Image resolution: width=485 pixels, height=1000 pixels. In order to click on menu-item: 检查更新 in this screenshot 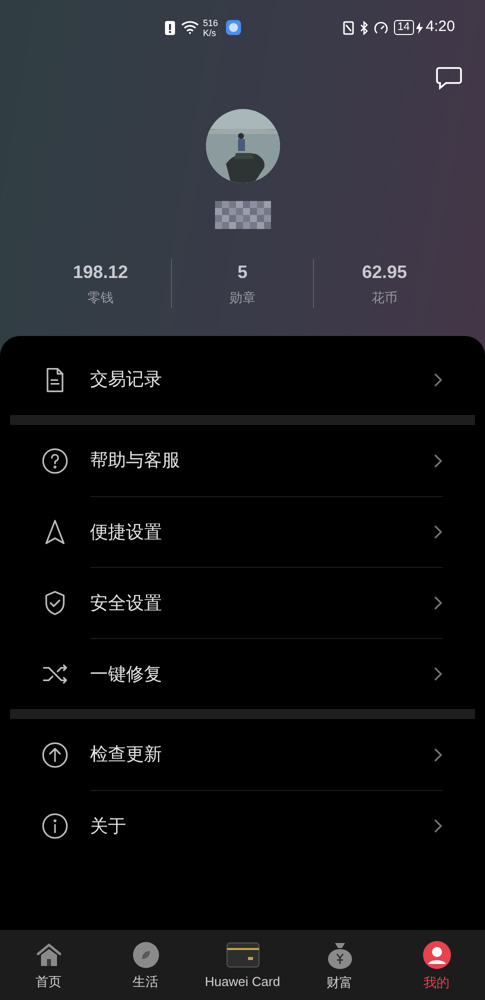, I will do `click(126, 754)`.